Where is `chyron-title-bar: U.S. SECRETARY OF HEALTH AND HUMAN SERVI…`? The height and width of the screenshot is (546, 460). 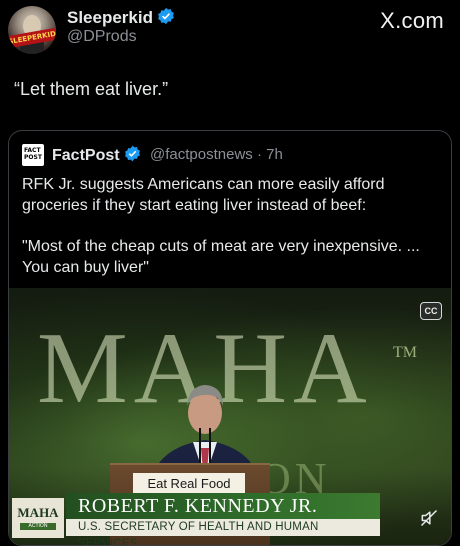 chyron-title-bar: U.S. SECRETARY OF HEALTH AND HUMAN SERVI… is located at coordinates (223, 532).